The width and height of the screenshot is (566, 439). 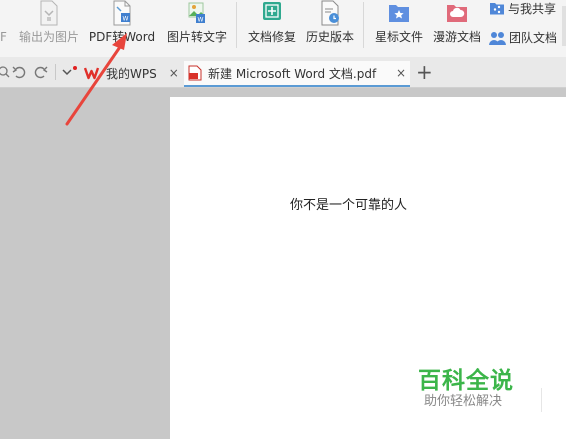 What do you see at coordinates (96, 79) in the screenshot?
I see `annotation-arrow` at bounding box center [96, 79].